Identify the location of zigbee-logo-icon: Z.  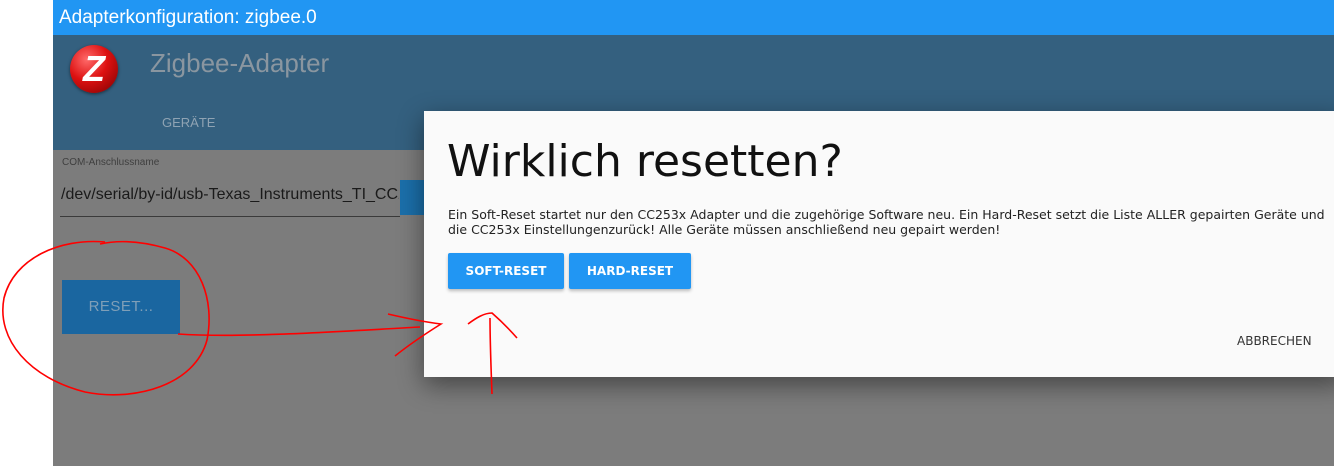
(94, 69).